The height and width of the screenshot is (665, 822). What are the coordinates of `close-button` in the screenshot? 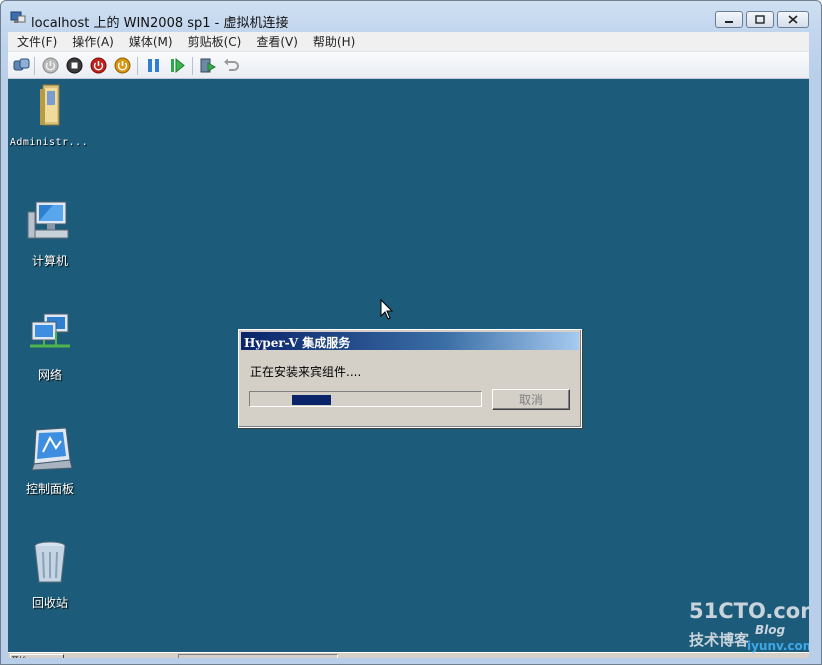 It's located at (793, 19).